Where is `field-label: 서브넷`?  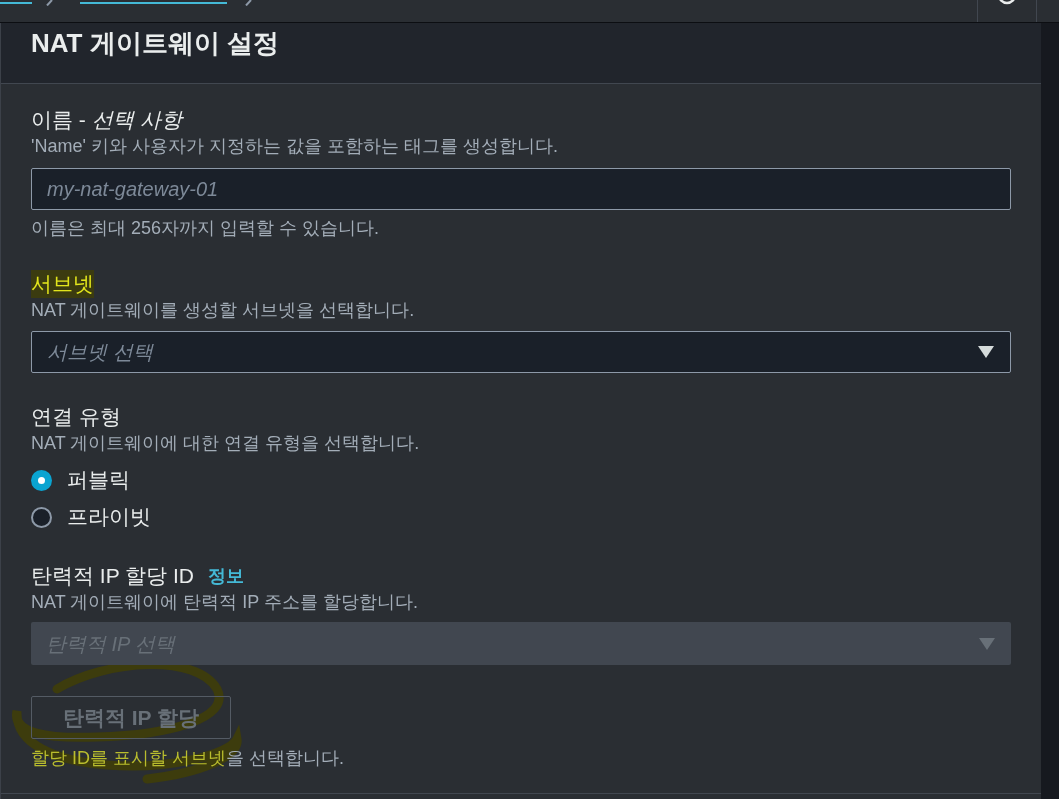 field-label: 서브넷 is located at coordinates (62, 284).